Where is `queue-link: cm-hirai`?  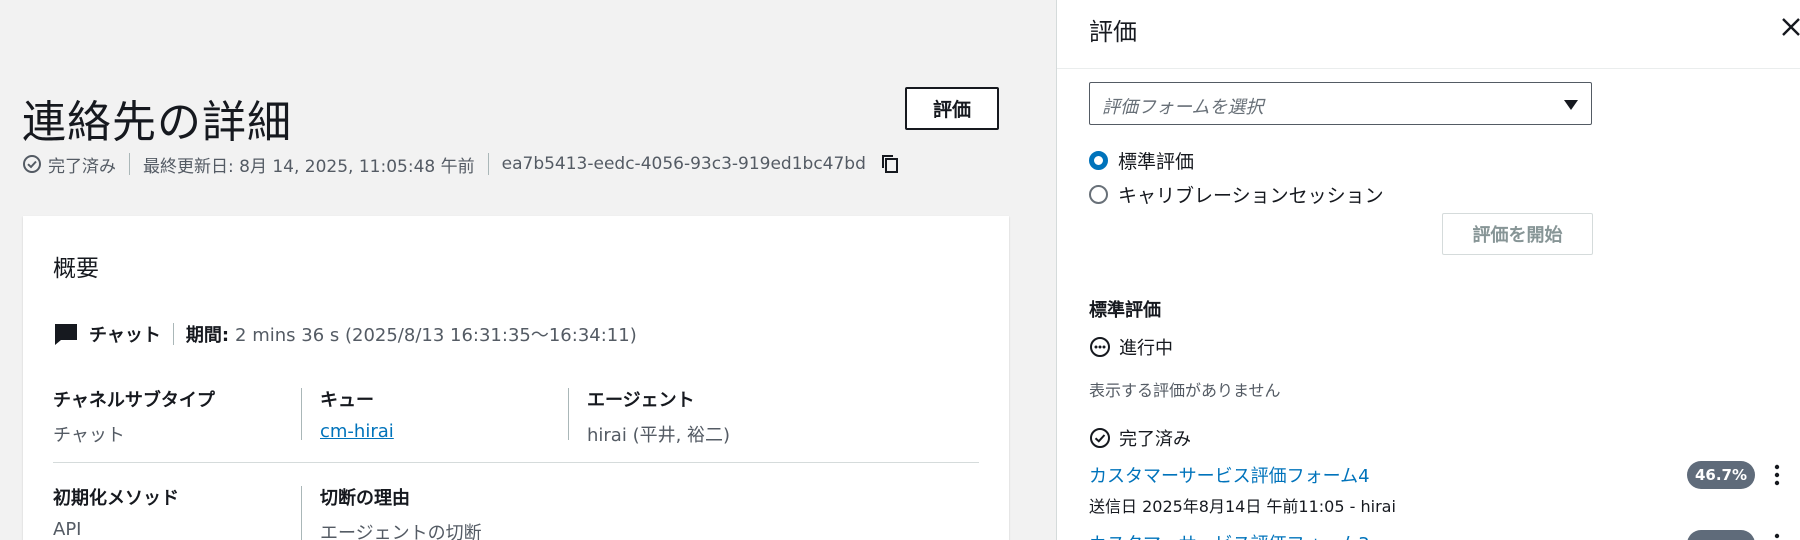
queue-link: cm-hirai is located at coordinates (357, 431).